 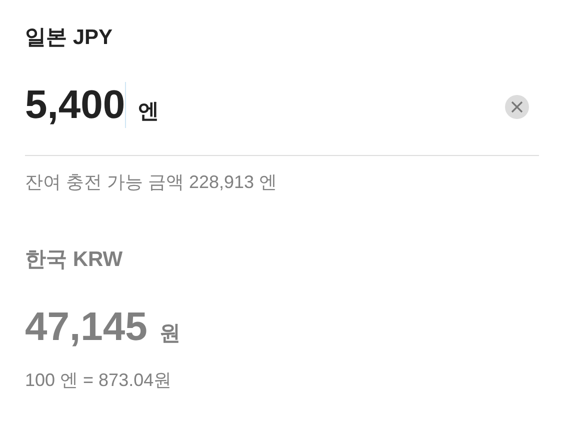 What do you see at coordinates (149, 112) in the screenshot?
I see `unit-label: 엔` at bounding box center [149, 112].